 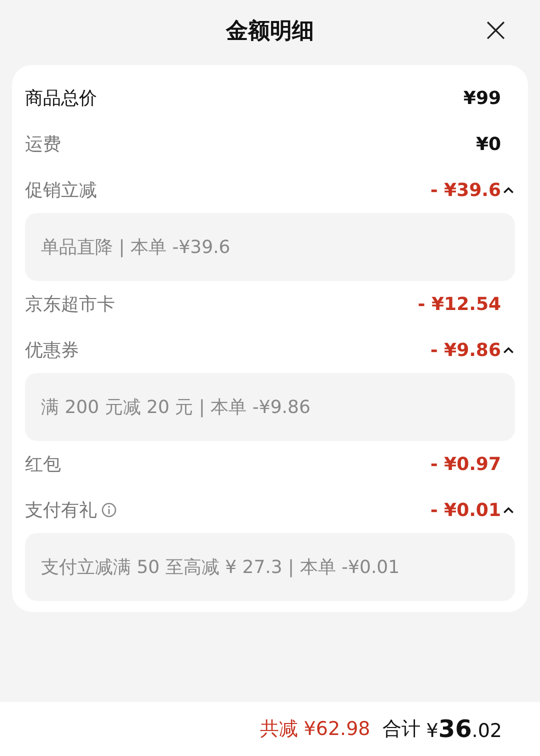 What do you see at coordinates (135, 247) in the screenshot?
I see `detail-text: 单品直降 | 本单 -¥39.6` at bounding box center [135, 247].